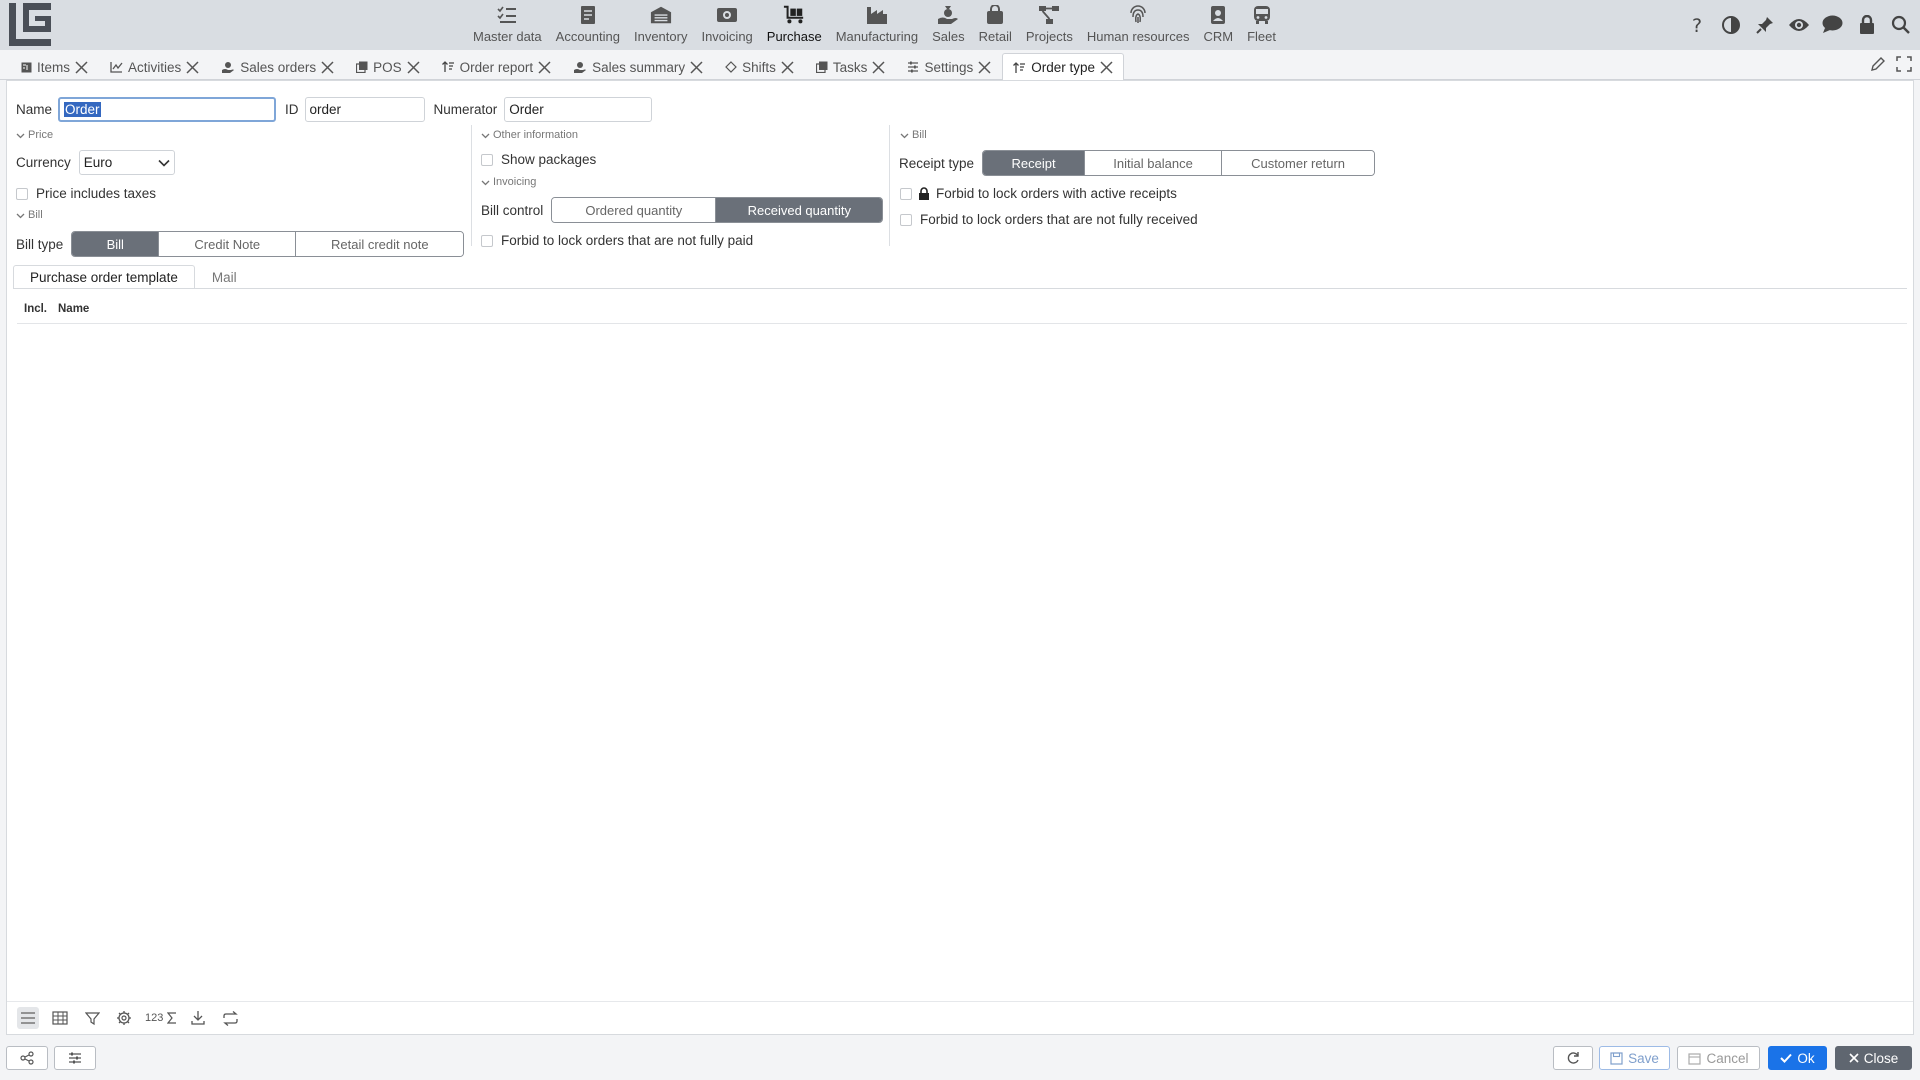  I want to click on module-retail: Retail, so click(995, 25).